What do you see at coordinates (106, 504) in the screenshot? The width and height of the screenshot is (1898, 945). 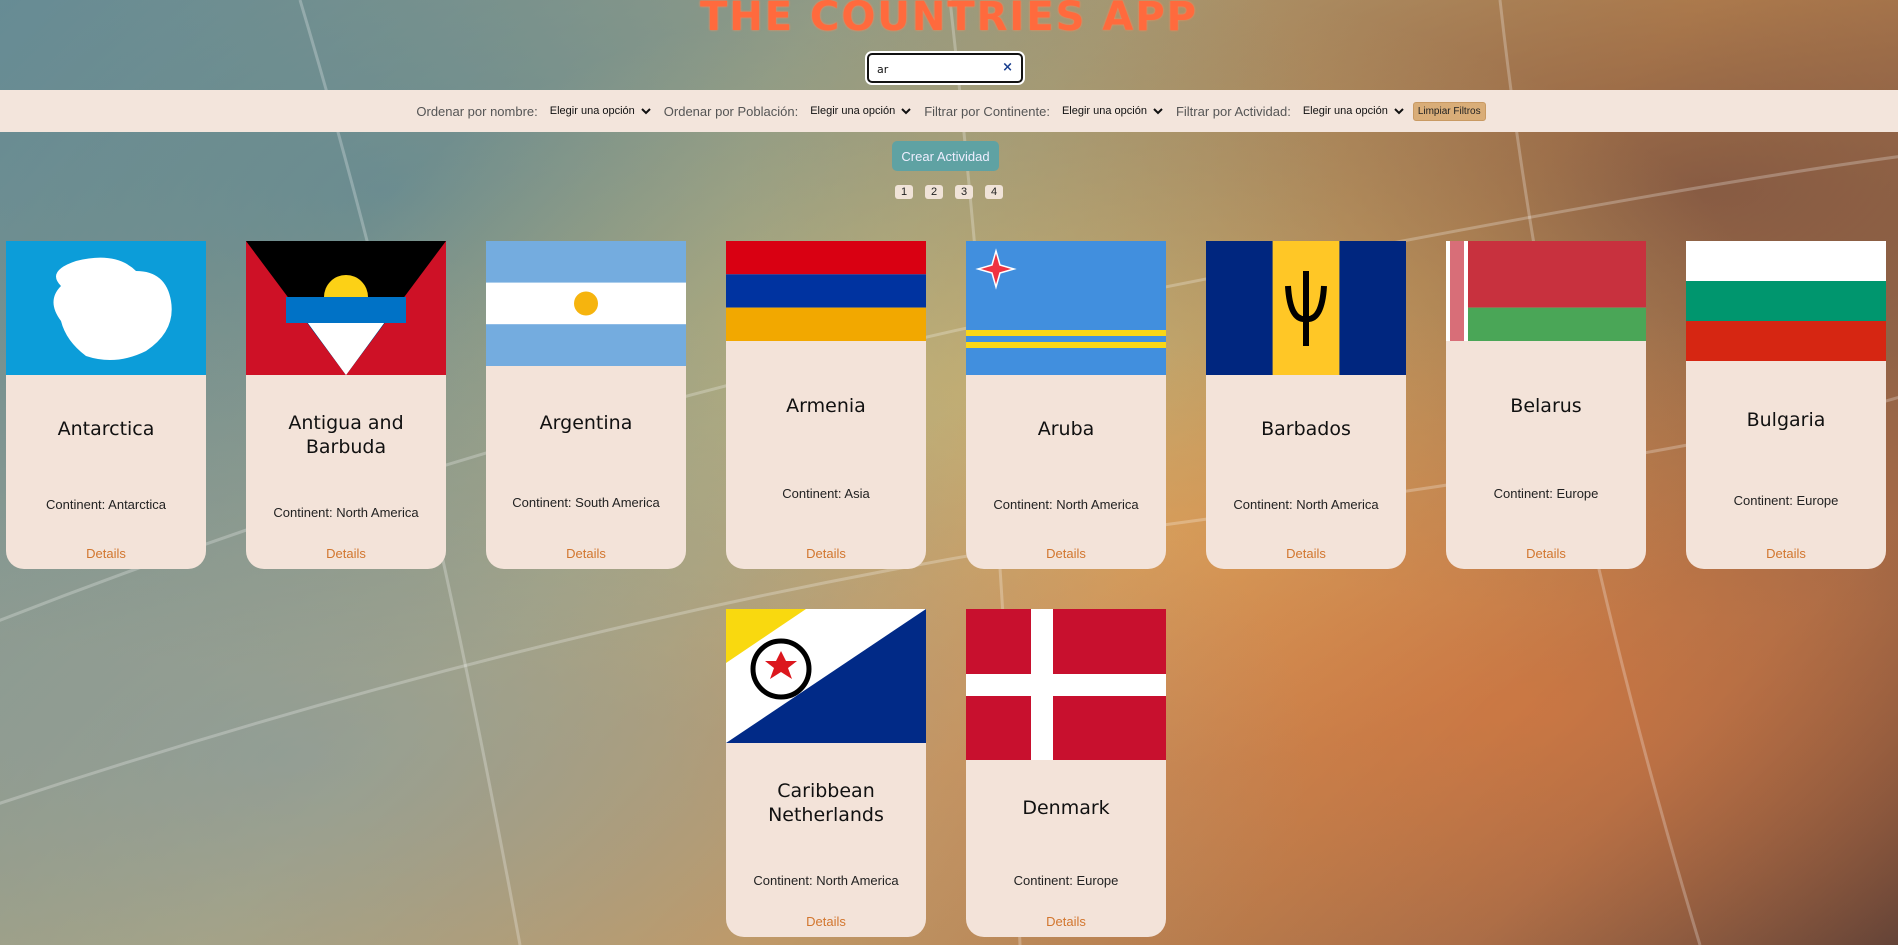 I see `country-continent: Continent: Antarctica` at bounding box center [106, 504].